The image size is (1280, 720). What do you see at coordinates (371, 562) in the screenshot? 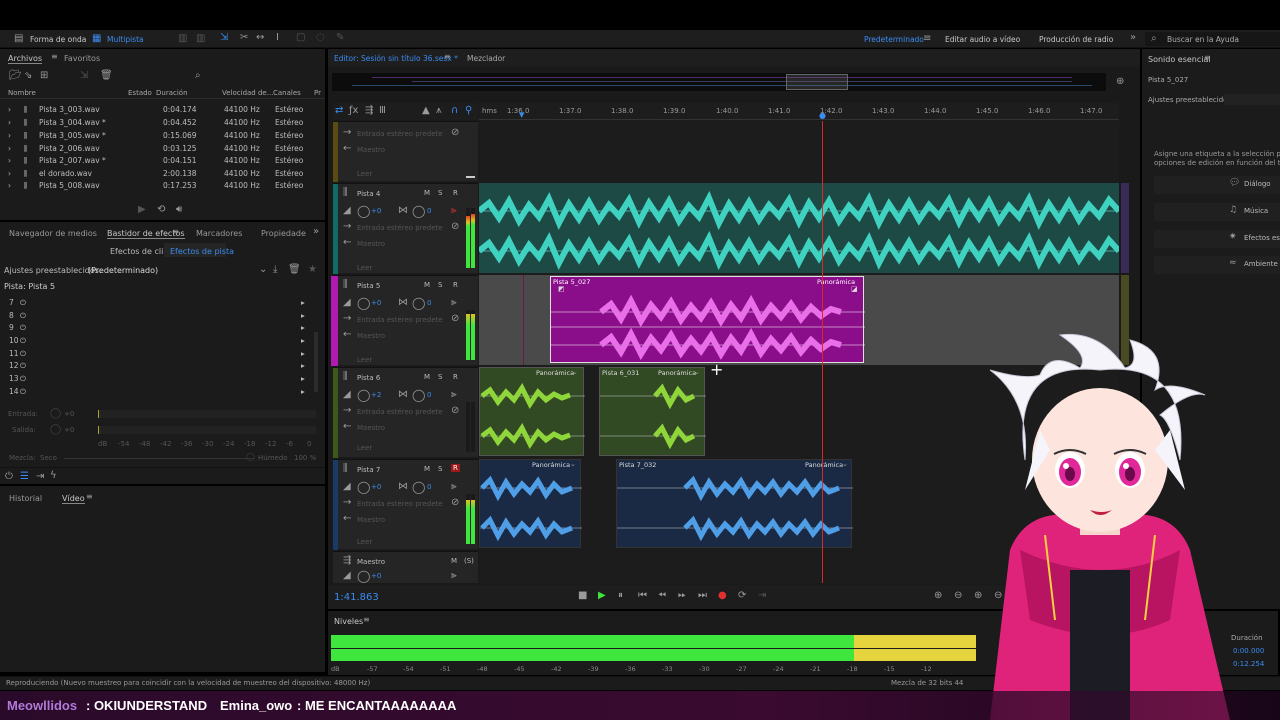
I see `track-name: Maestro` at bounding box center [371, 562].